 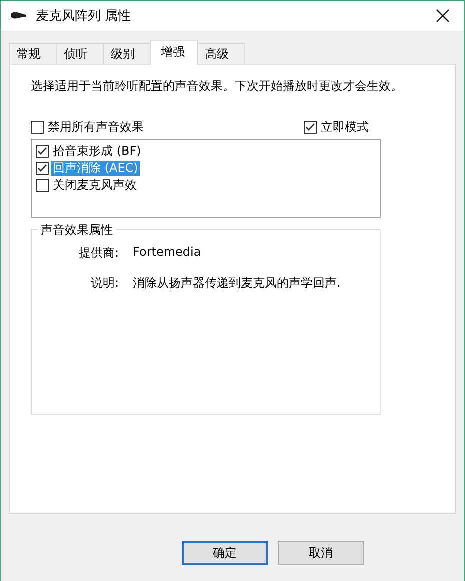 What do you see at coordinates (443, 16) in the screenshot?
I see `close-icon` at bounding box center [443, 16].